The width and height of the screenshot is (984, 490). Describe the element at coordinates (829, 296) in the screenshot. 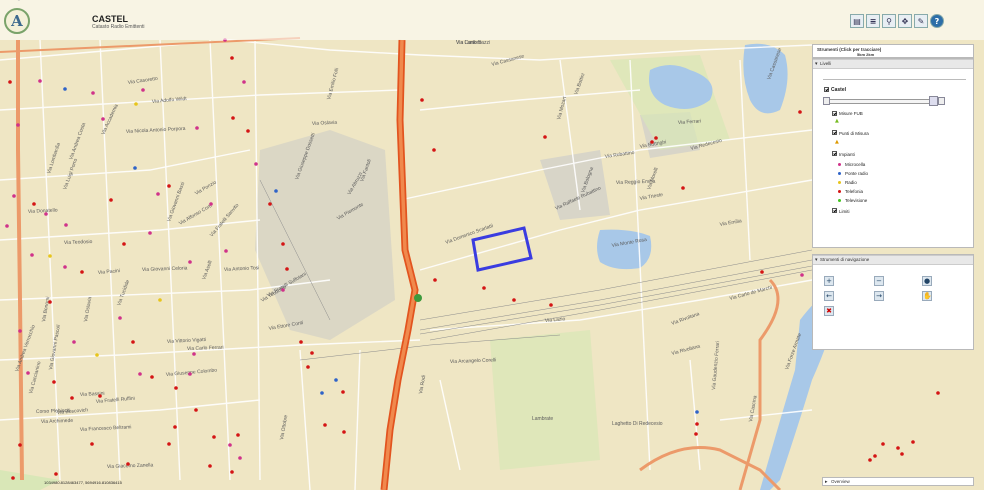

I see `zoom-previous-icon: ←` at that location.